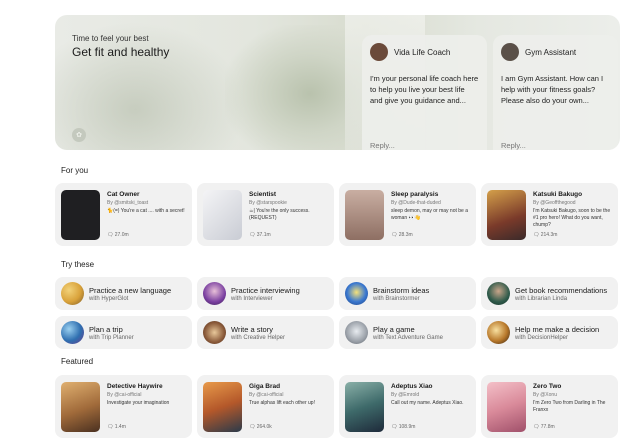 This screenshot has height=441, width=635. What do you see at coordinates (264, 427) in the screenshot?
I see `chat-count-value: 264.0k` at bounding box center [264, 427].